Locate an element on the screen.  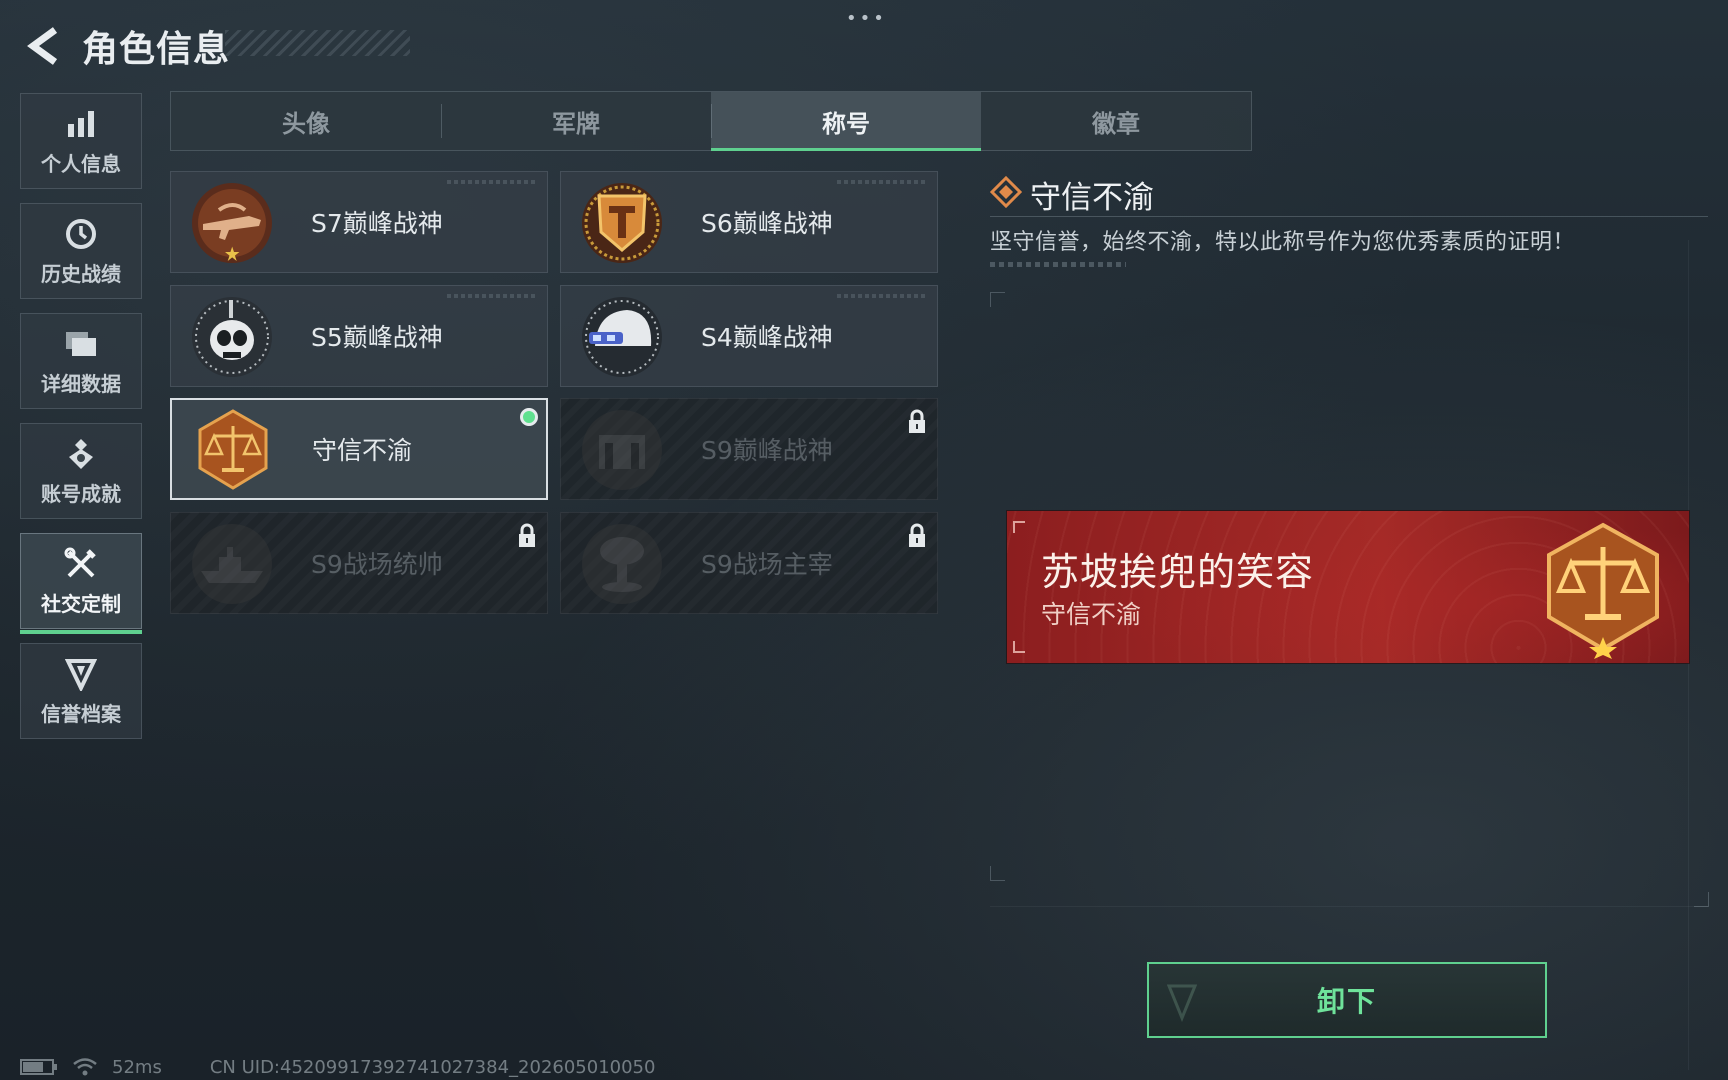
sidebar-item-detailed-data: 详细数据 is located at coordinates (81, 361).